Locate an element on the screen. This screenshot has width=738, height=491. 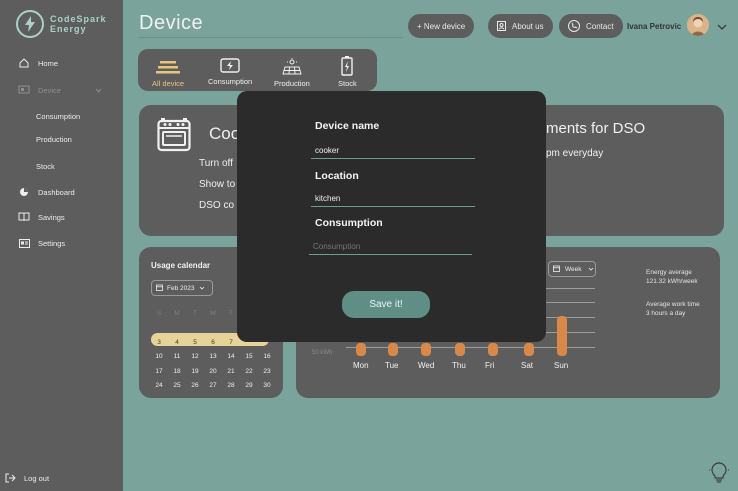
month-label: Feb 2023 is located at coordinates (181, 288).